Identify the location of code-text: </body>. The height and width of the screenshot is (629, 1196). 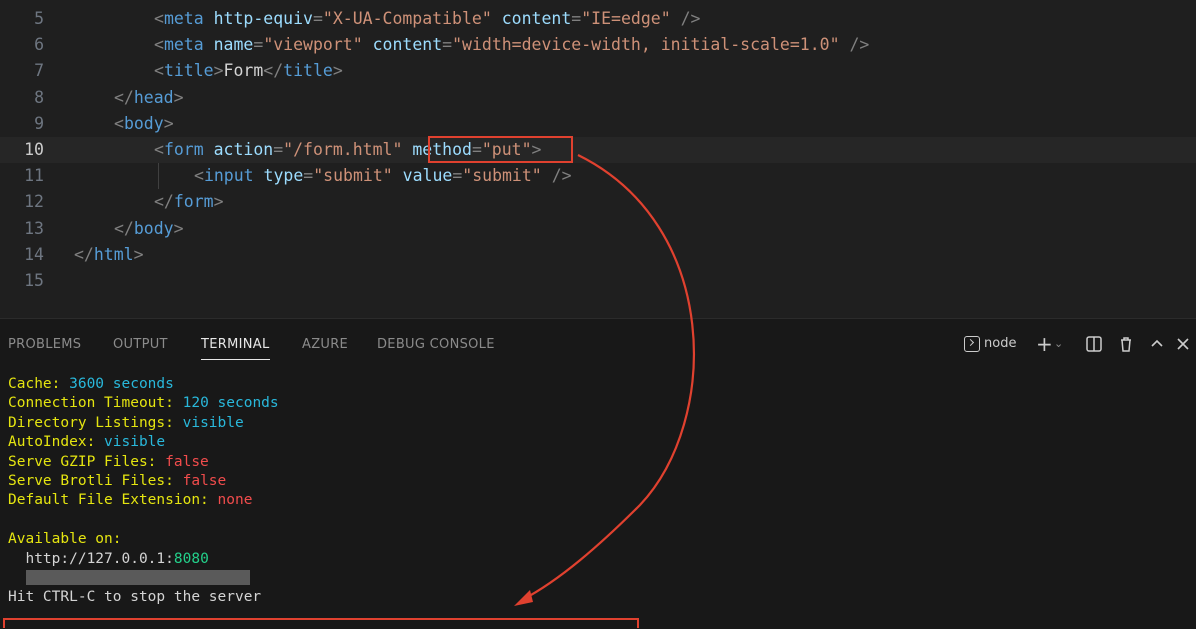
(149, 229).